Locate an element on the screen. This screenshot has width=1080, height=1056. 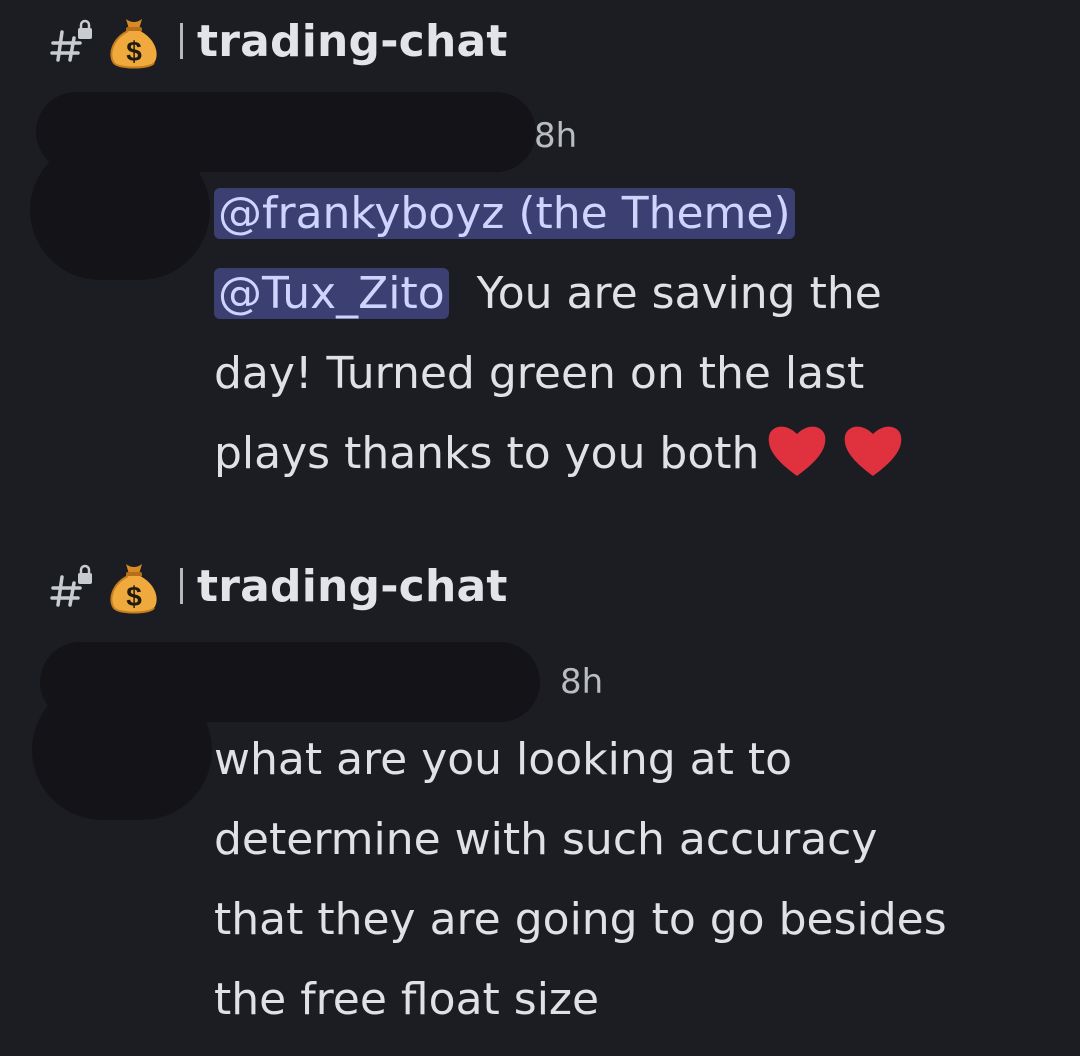
message-line: @Tux_Zito You are saving the is located at coordinates (559, 294).